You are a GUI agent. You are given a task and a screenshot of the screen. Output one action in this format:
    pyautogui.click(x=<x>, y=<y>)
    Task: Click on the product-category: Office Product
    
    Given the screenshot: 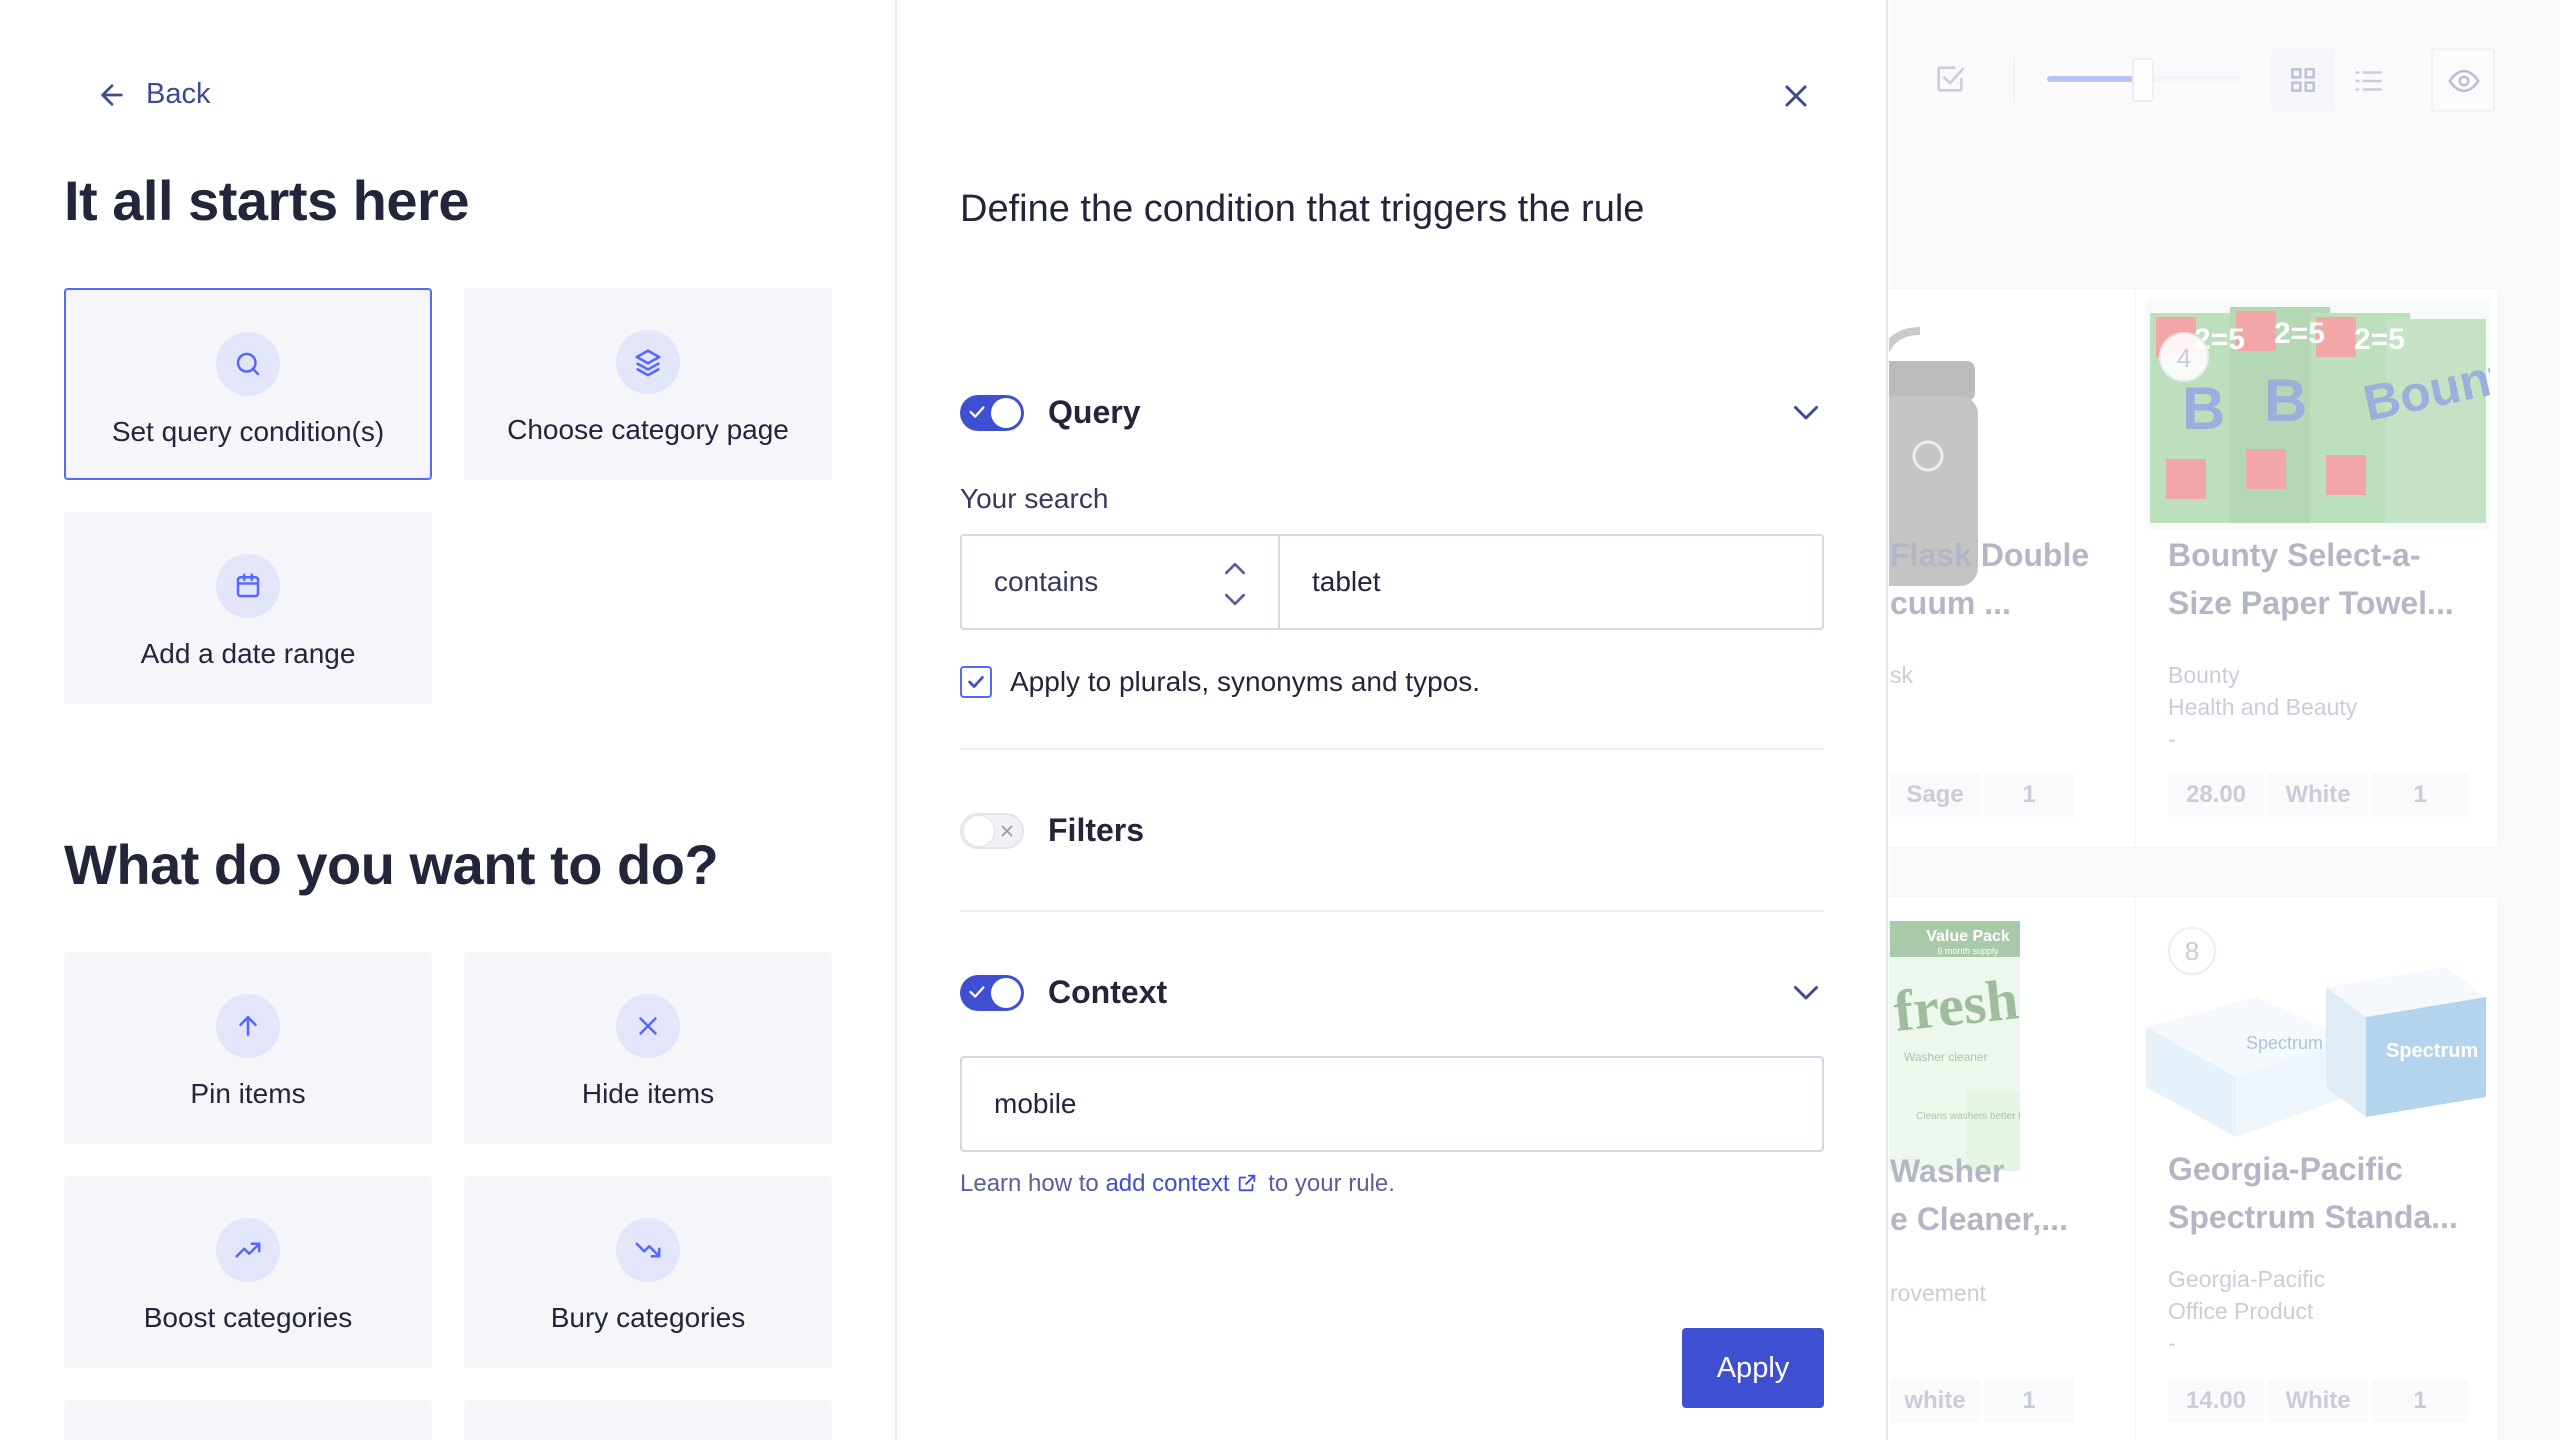 What is the action you would take?
    pyautogui.click(x=2241, y=1311)
    